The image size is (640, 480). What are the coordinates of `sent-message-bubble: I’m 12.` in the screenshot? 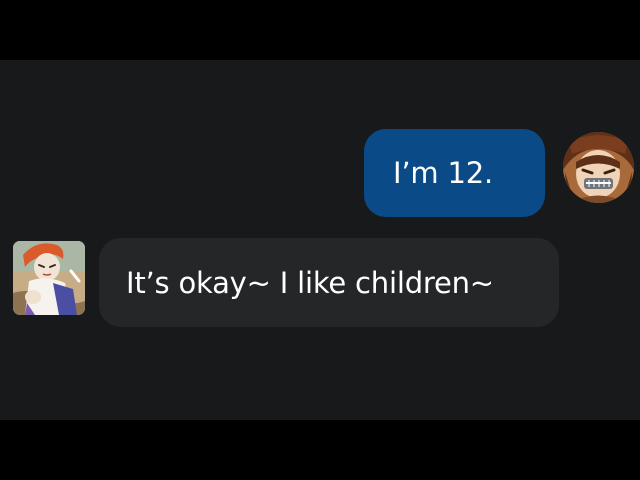 It's located at (454, 173).